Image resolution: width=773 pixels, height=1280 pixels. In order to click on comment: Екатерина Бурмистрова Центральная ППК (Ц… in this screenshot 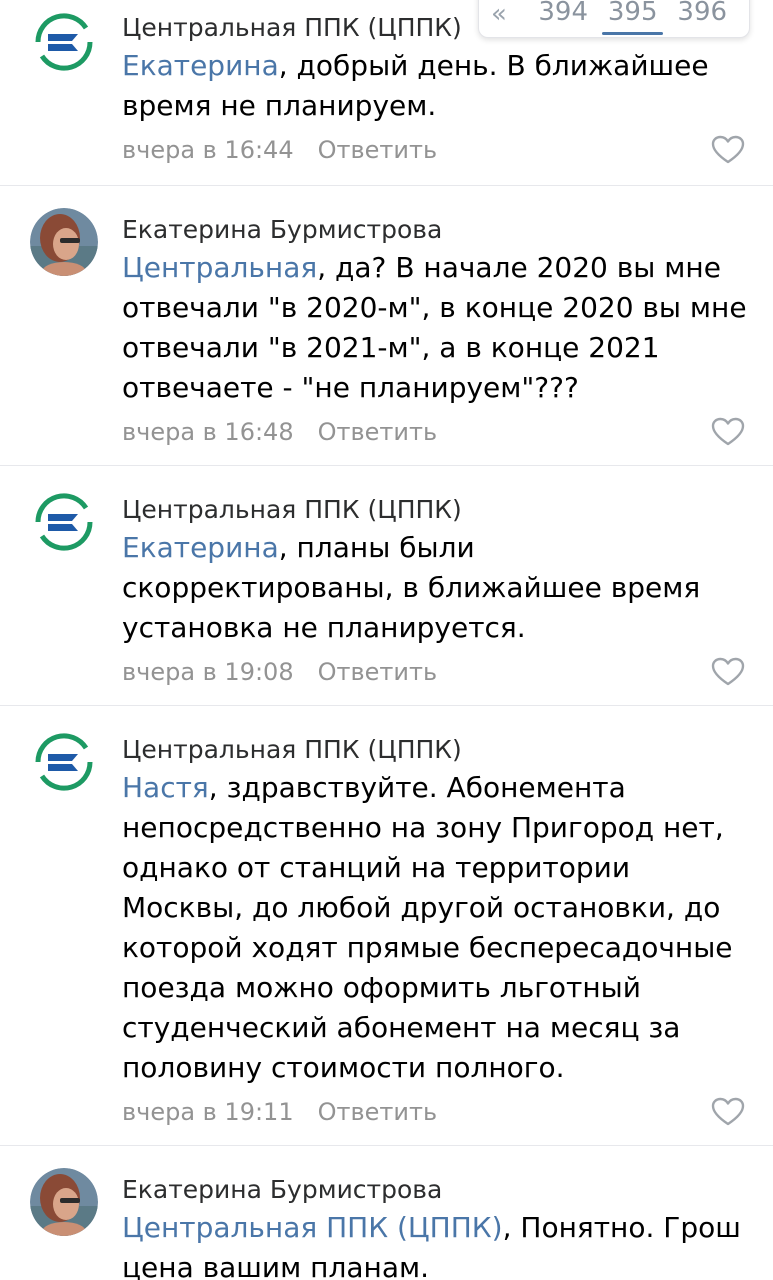, I will do `click(386, 1213)`.